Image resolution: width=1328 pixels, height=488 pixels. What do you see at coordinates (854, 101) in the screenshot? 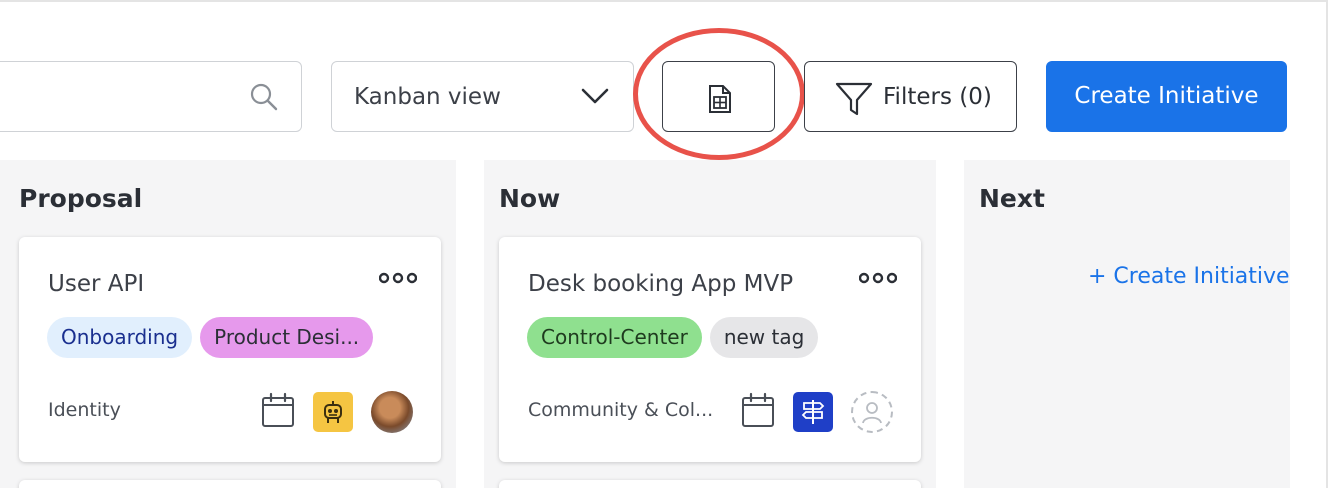
I see `filter-icon` at bounding box center [854, 101].